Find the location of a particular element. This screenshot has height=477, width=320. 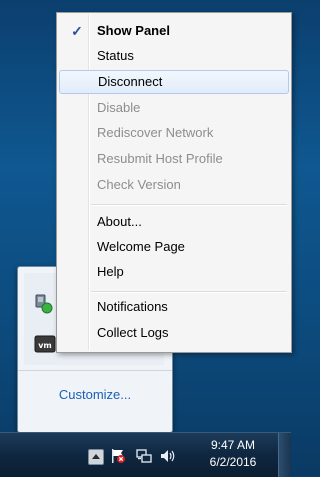

menu-item-notifications: Notifications is located at coordinates (174, 307).